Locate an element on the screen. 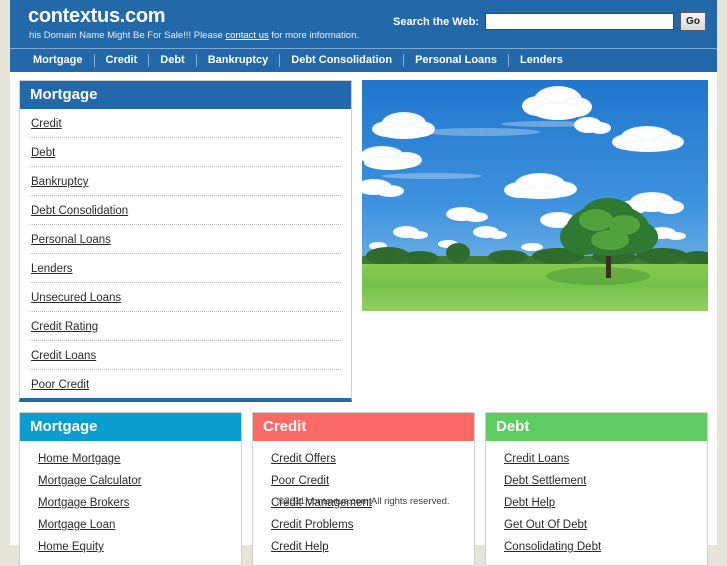 This screenshot has width=727, height=566. nav-item-debt-consolidation: Debt Consolidation is located at coordinates (341, 60).